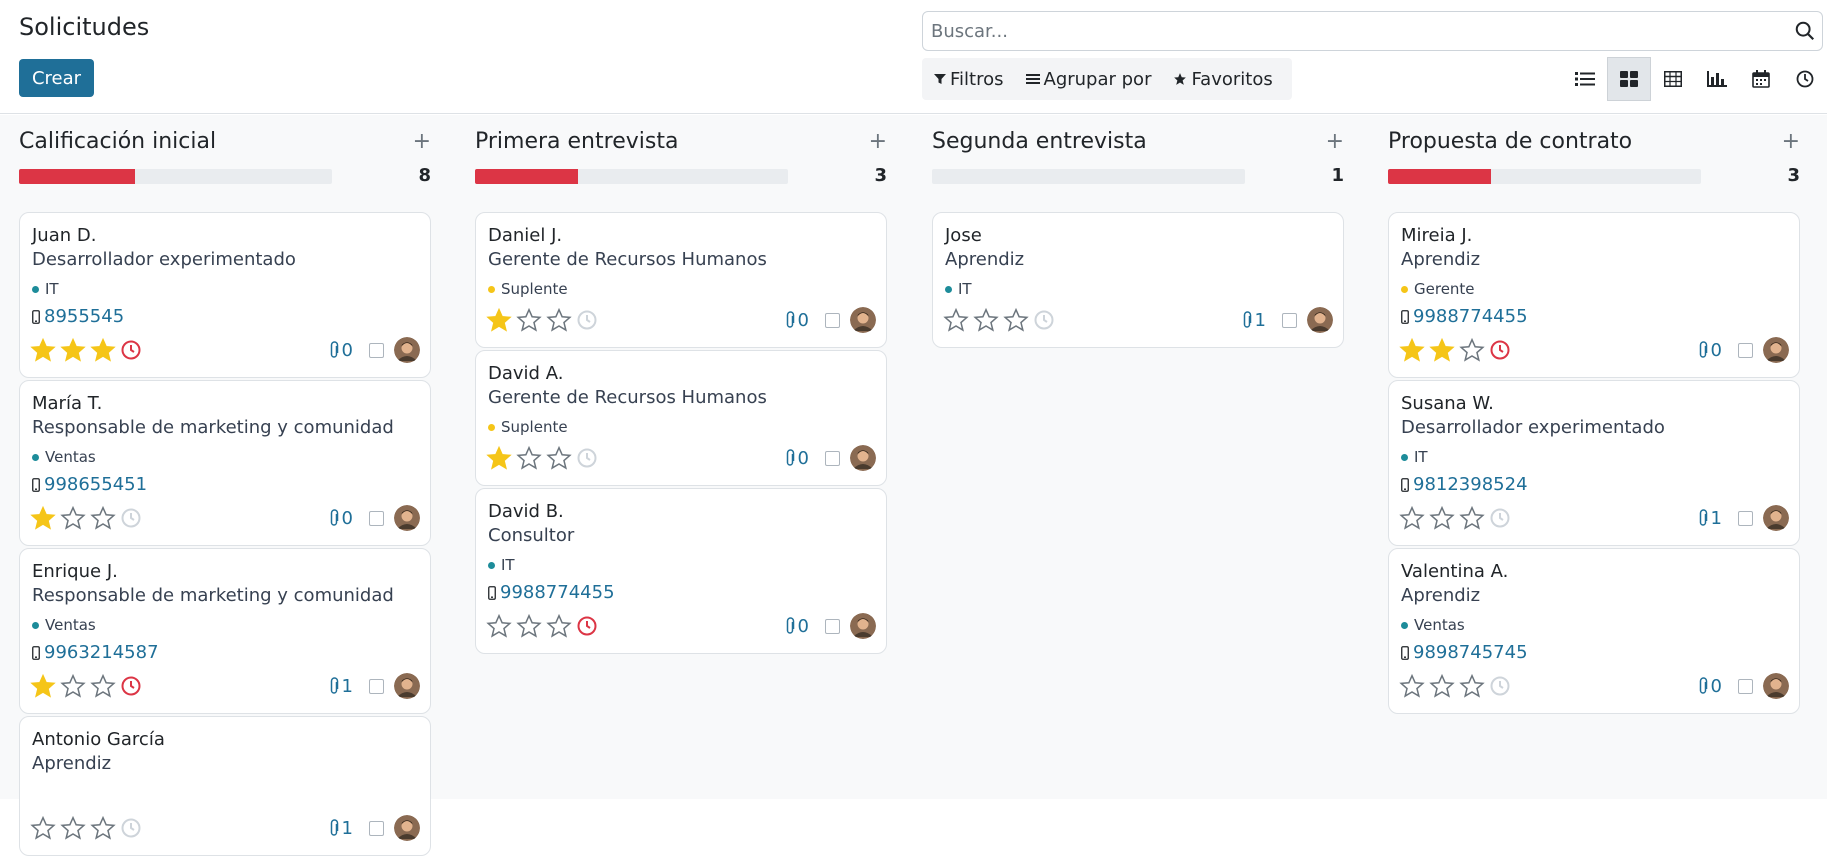  I want to click on favorites-button: Favoritos, so click(1223, 79).